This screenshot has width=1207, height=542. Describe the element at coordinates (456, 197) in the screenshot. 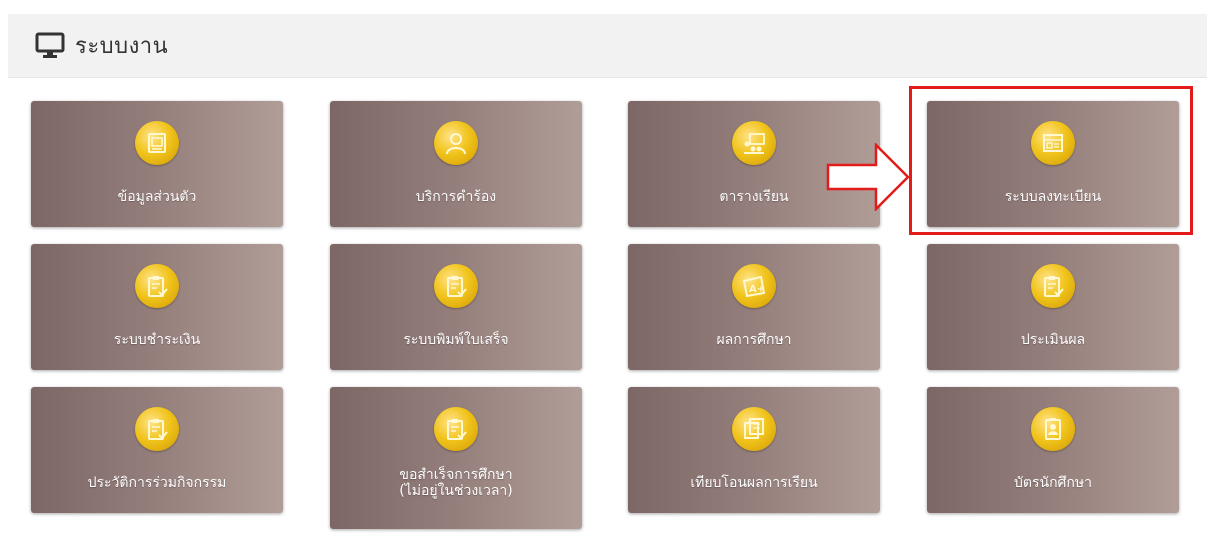

I see `tile-label: บริการคำร้อง` at that location.